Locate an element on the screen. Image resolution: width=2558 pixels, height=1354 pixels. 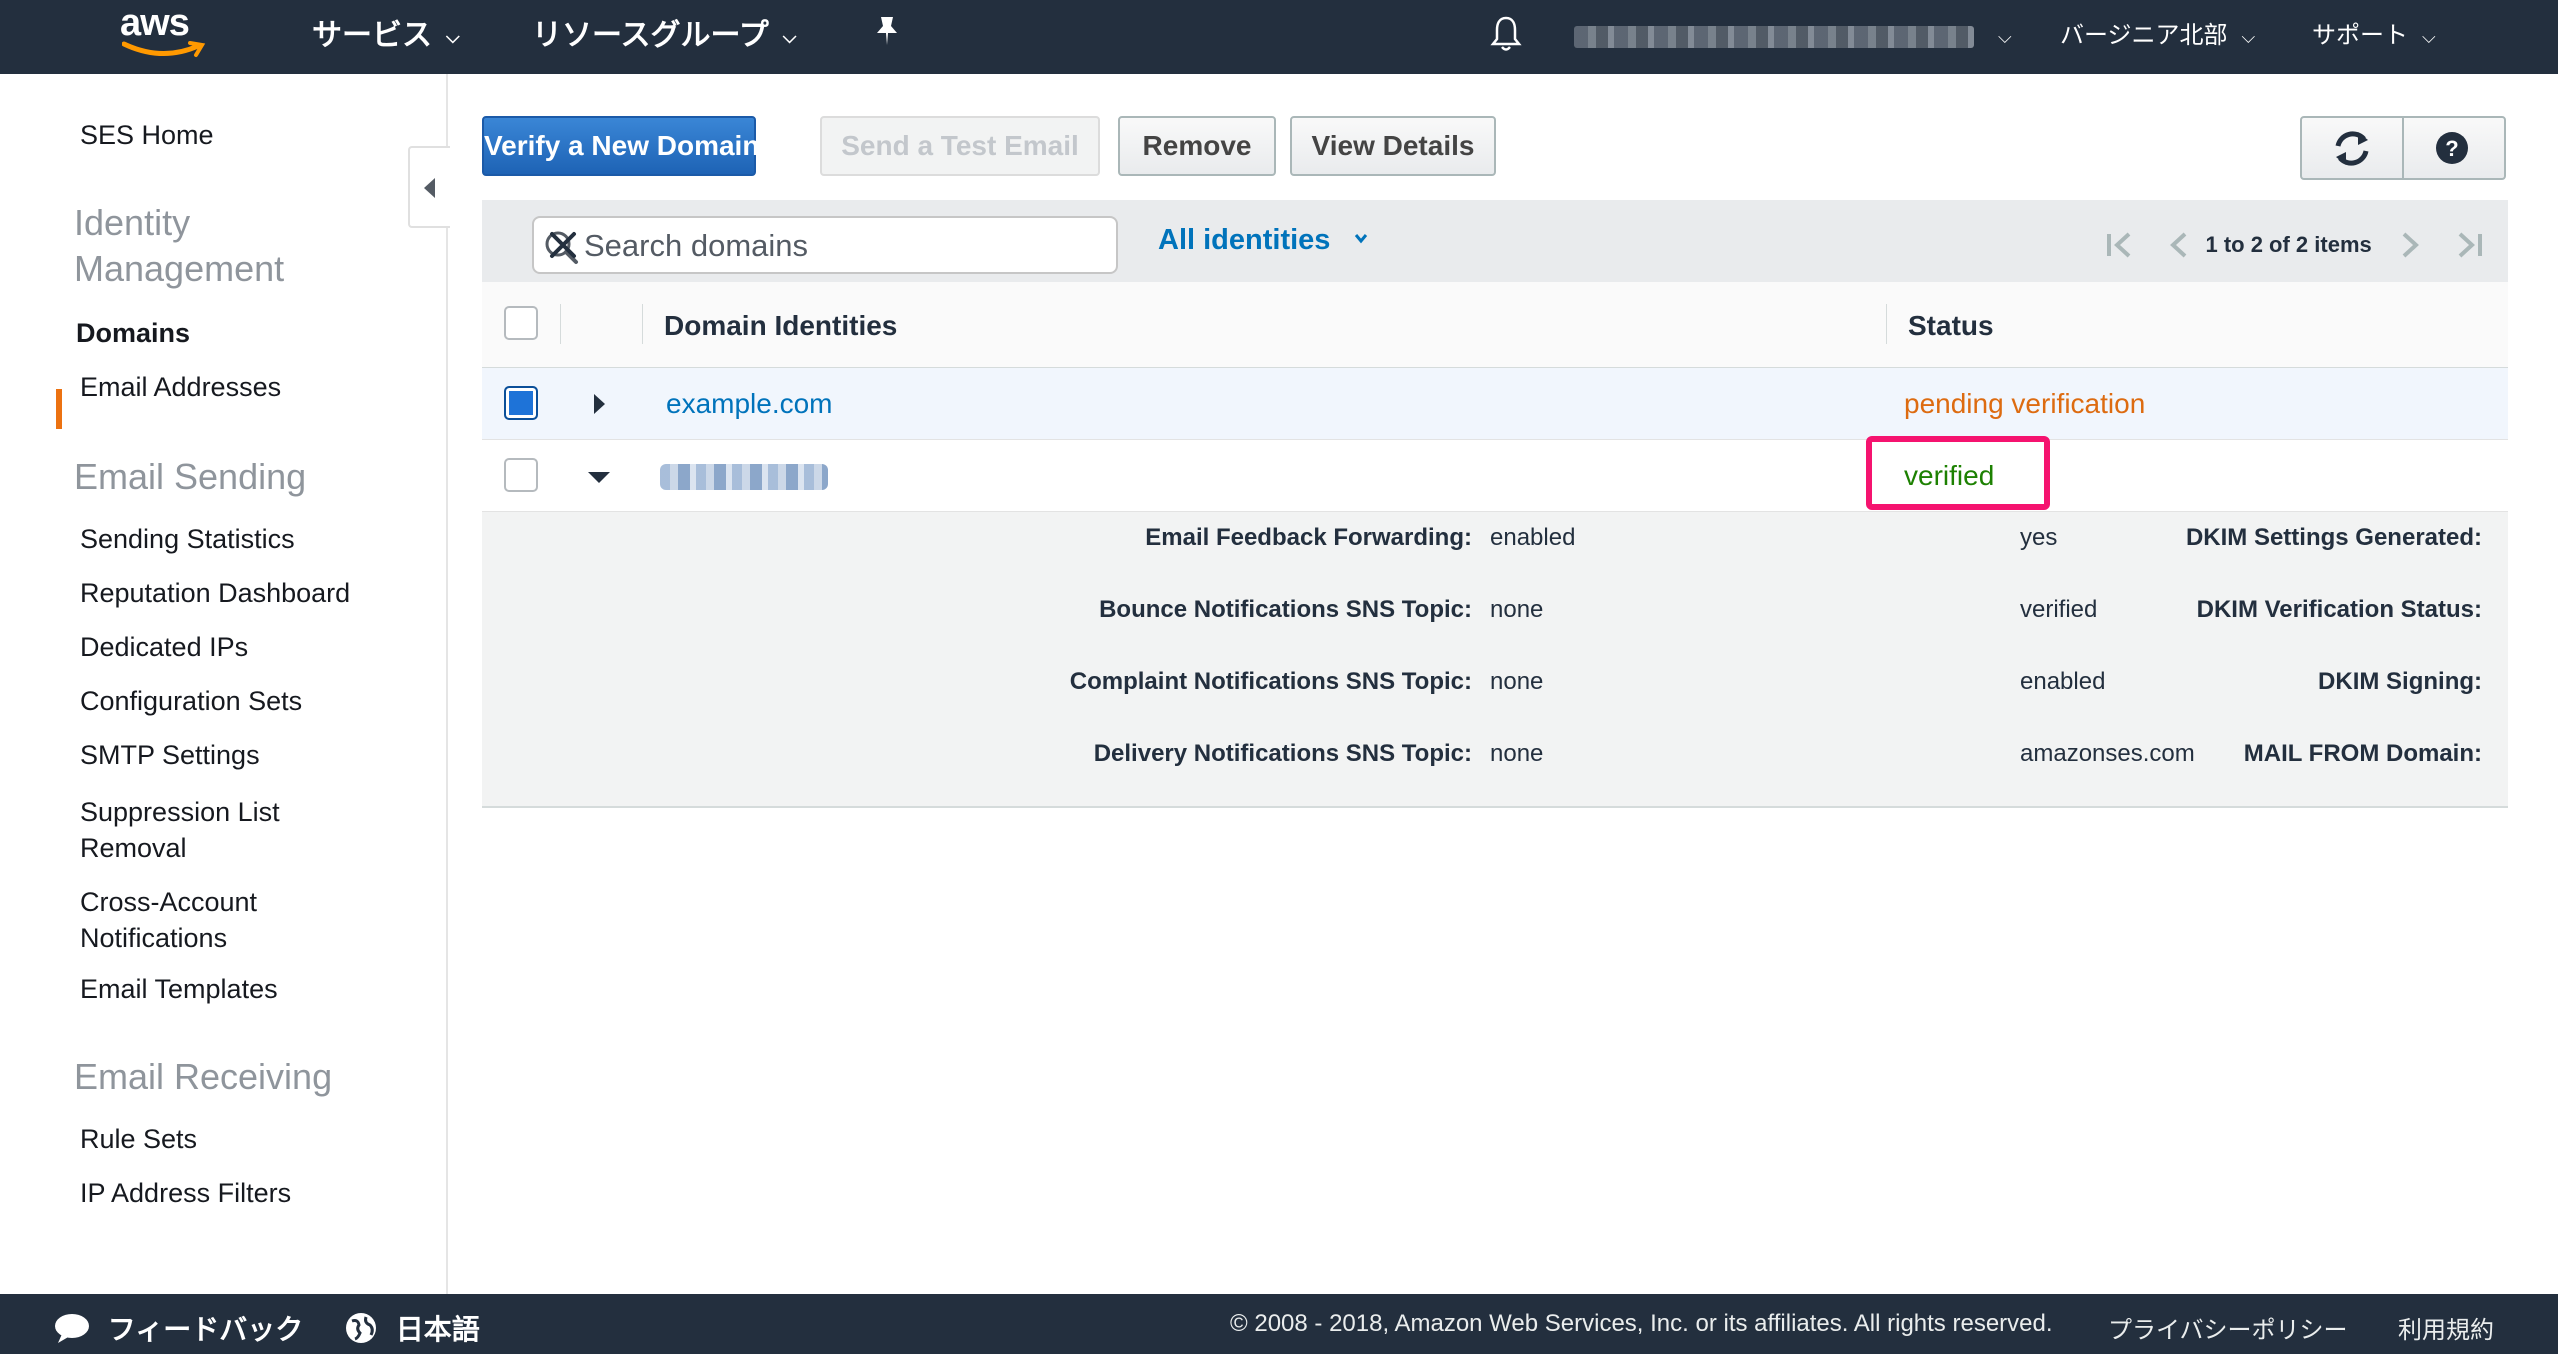
sidebar-section-email-receiving: Email Receiving is located at coordinates (203, 1076).